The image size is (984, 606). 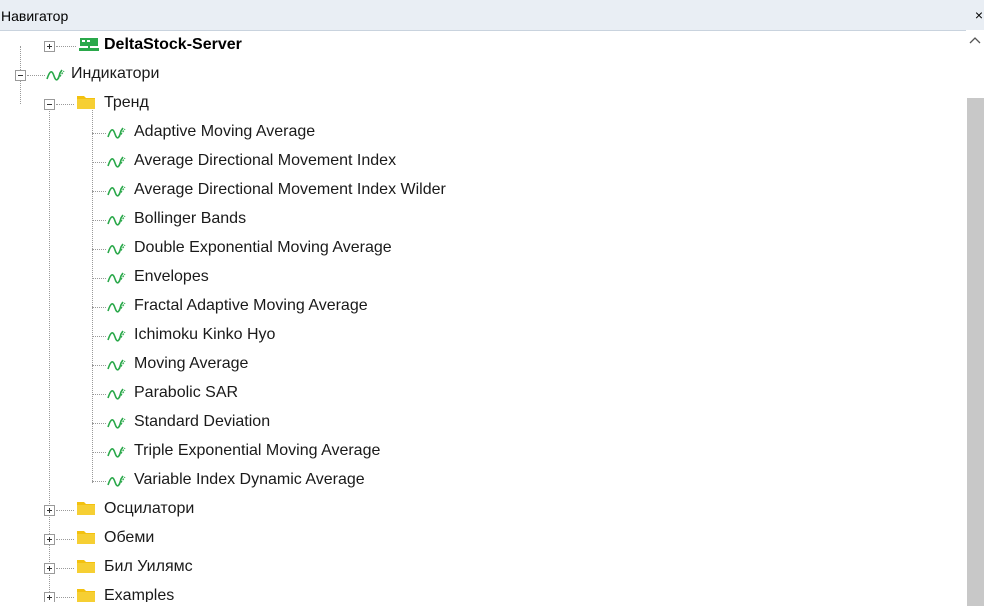 What do you see at coordinates (480, 509) in the screenshot?
I see `tree-node-folder: Осцилатори` at bounding box center [480, 509].